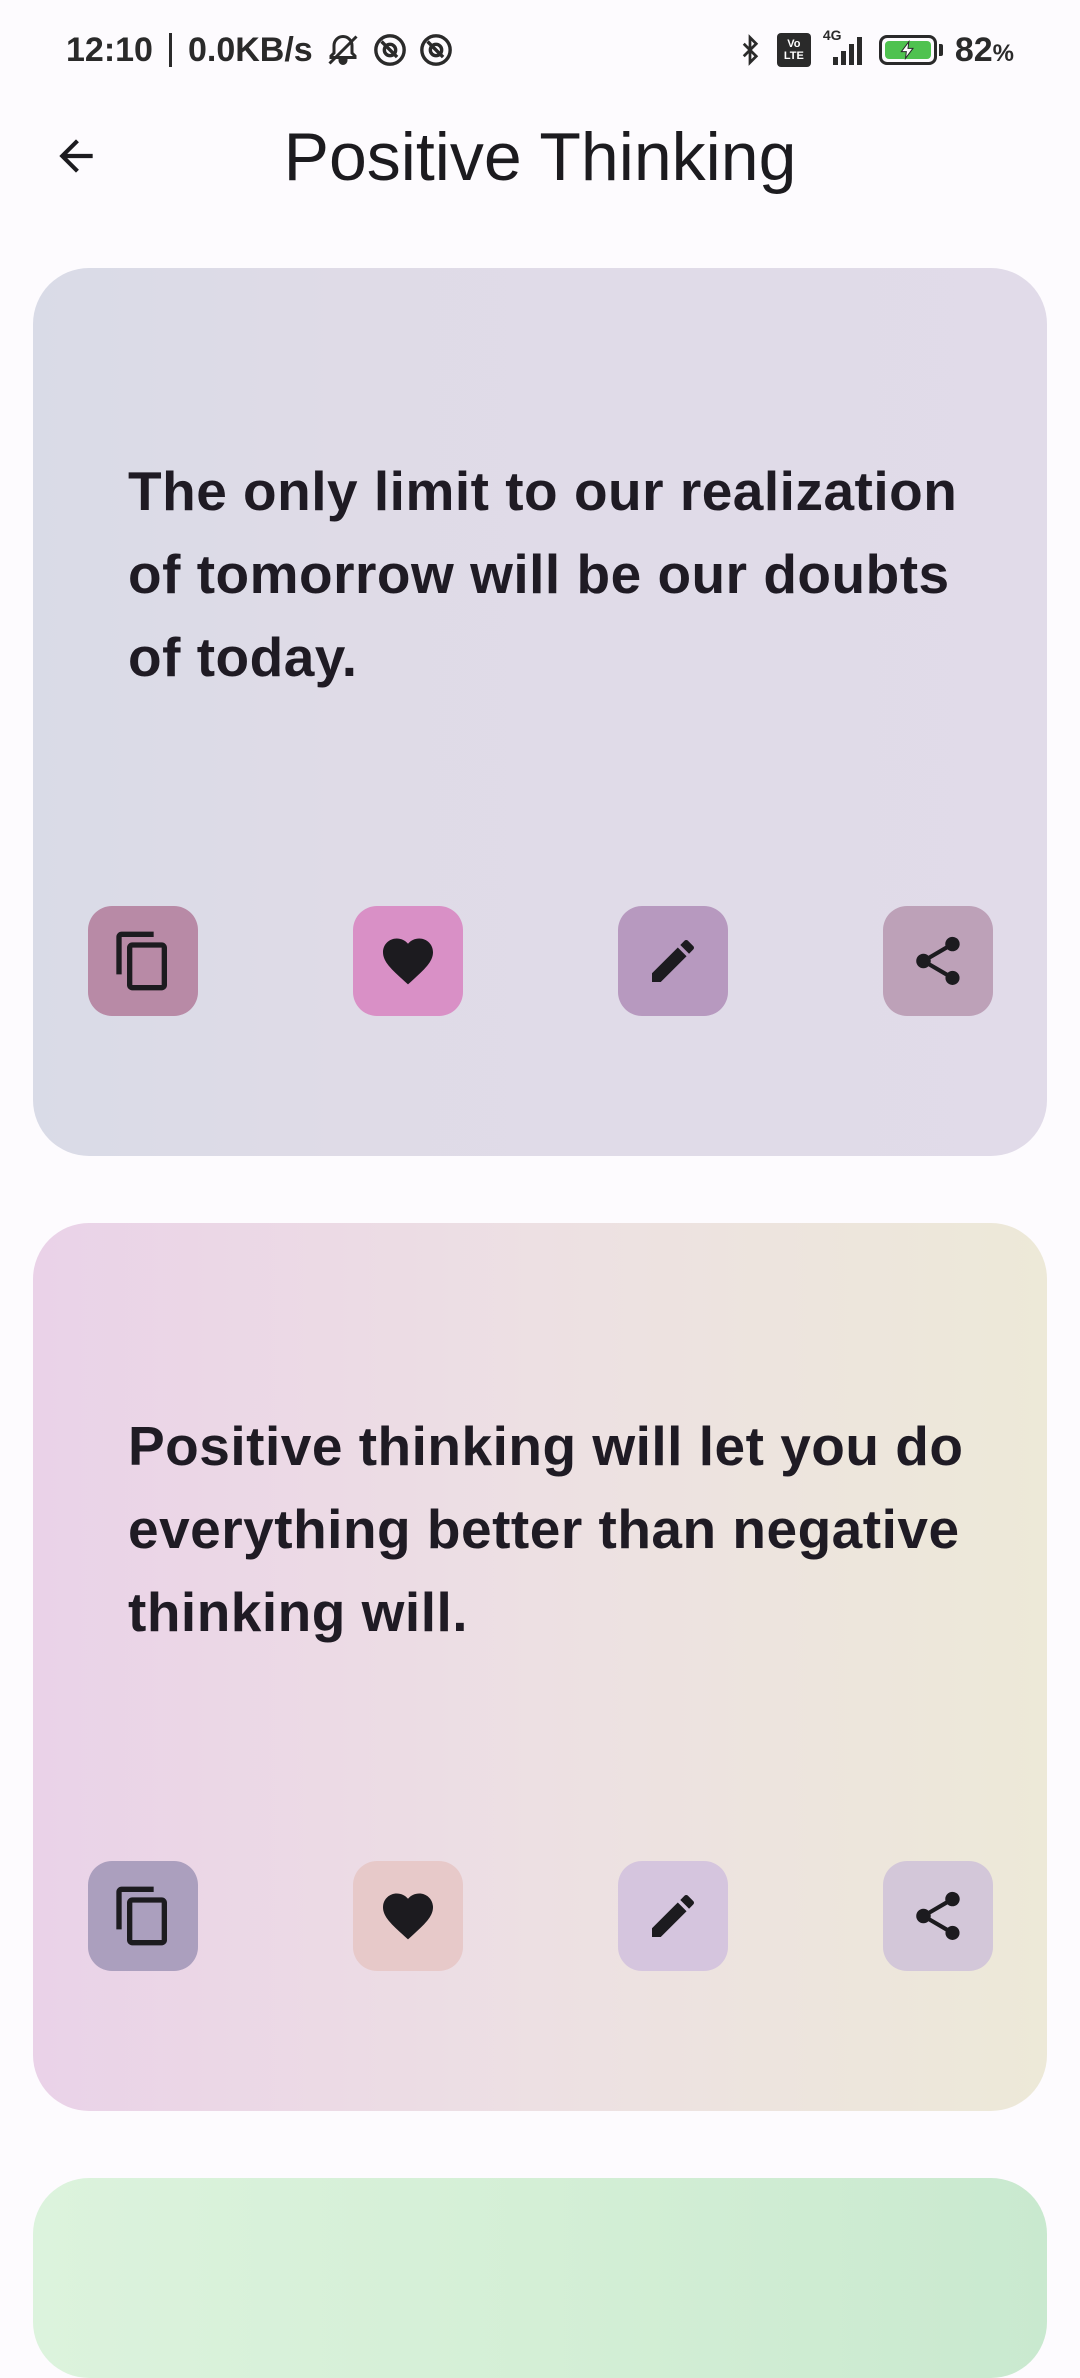 The height and width of the screenshot is (2378, 1080). Describe the element at coordinates (109, 49) in the screenshot. I see `status-time: 12:10` at that location.